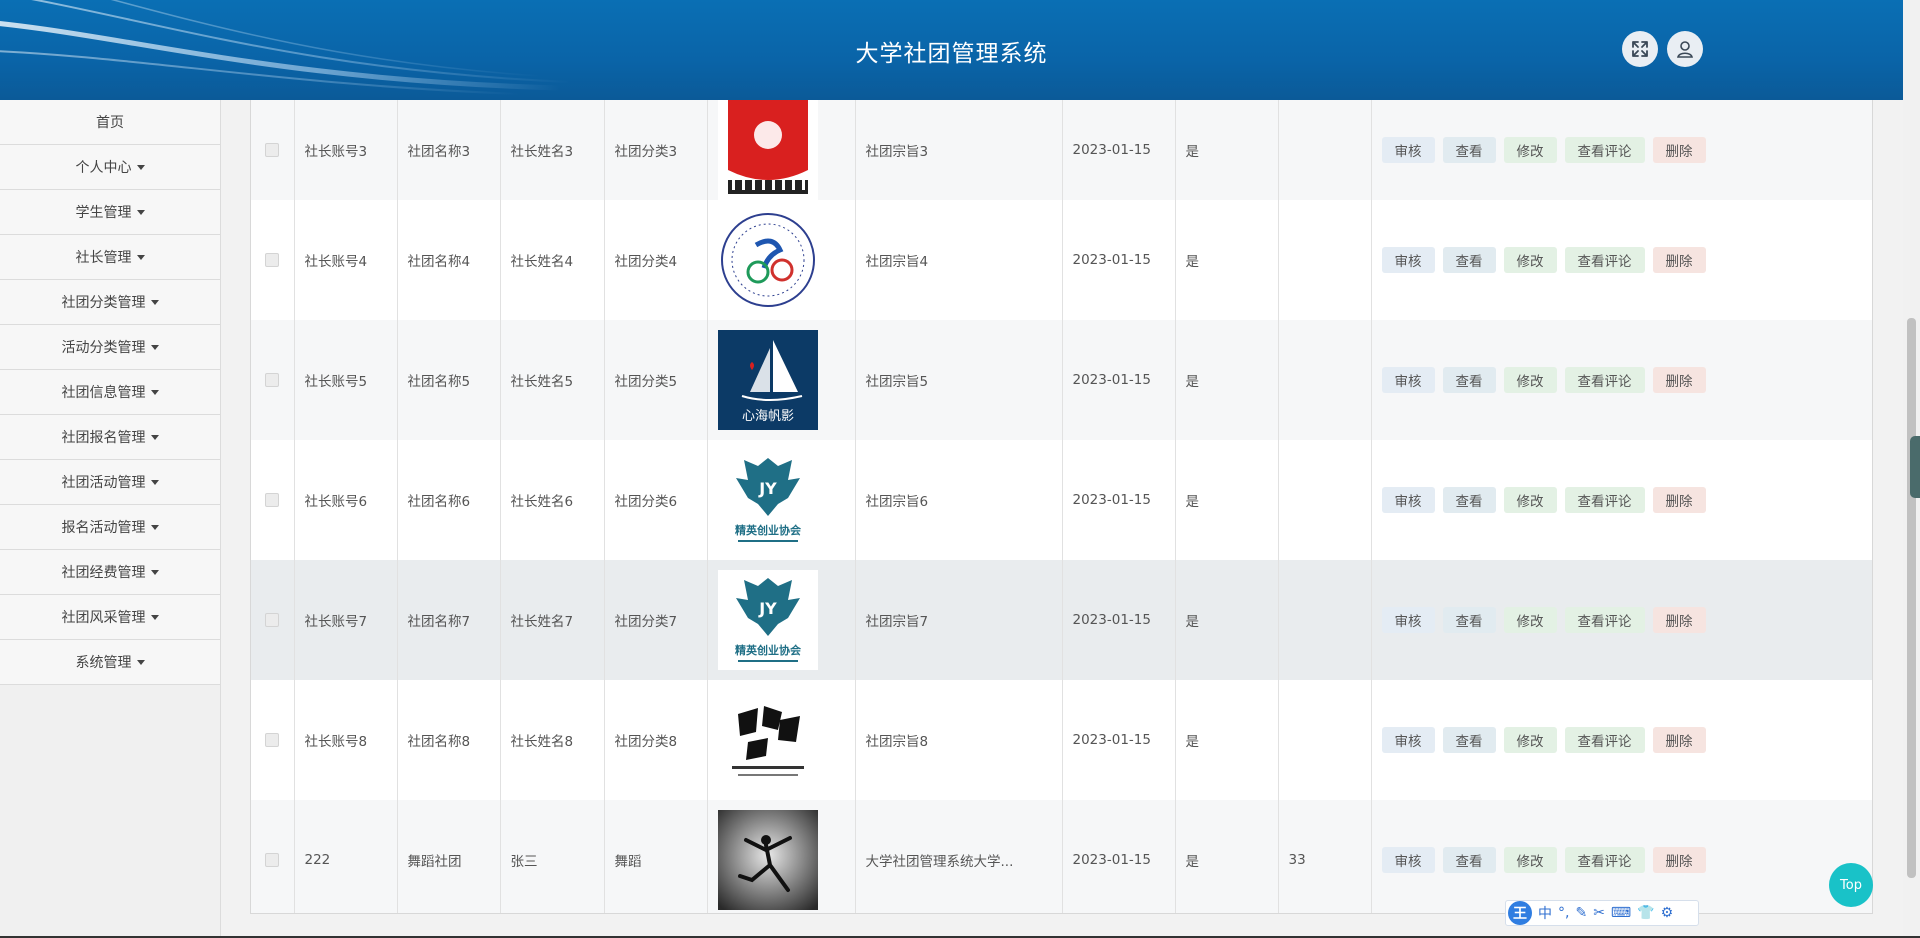  What do you see at coordinates (656, 500) in the screenshot?
I see `club-category-cell: 社团分类6` at bounding box center [656, 500].